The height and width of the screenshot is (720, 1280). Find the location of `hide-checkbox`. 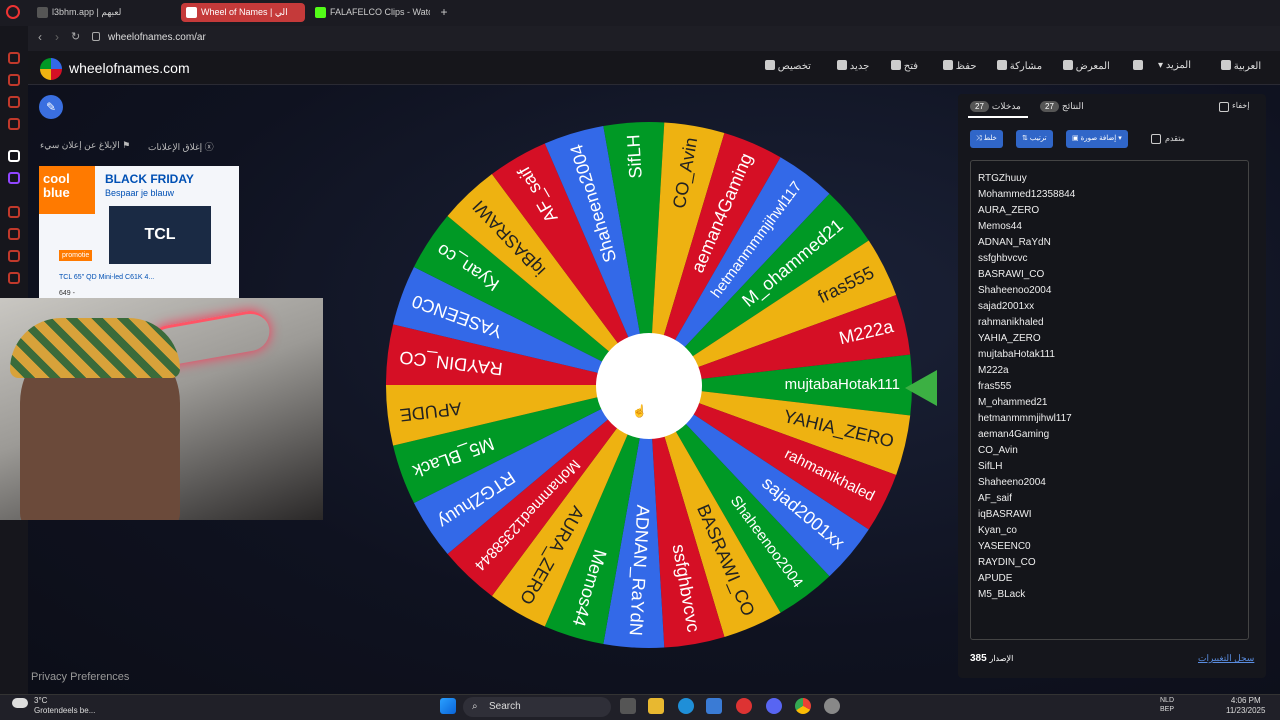

hide-checkbox is located at coordinates (1224, 107).